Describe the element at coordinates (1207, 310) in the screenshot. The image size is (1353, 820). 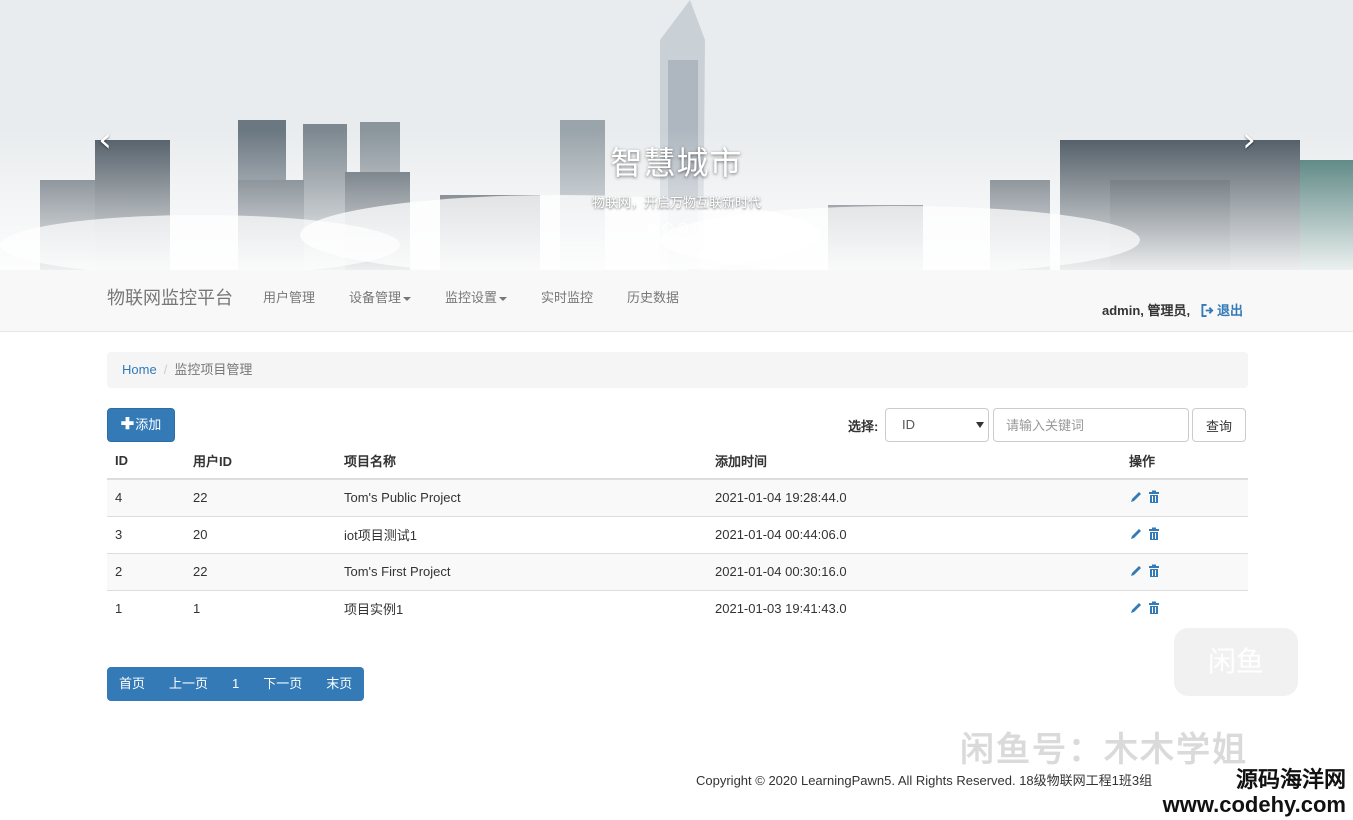
I see `logout-icon` at that location.